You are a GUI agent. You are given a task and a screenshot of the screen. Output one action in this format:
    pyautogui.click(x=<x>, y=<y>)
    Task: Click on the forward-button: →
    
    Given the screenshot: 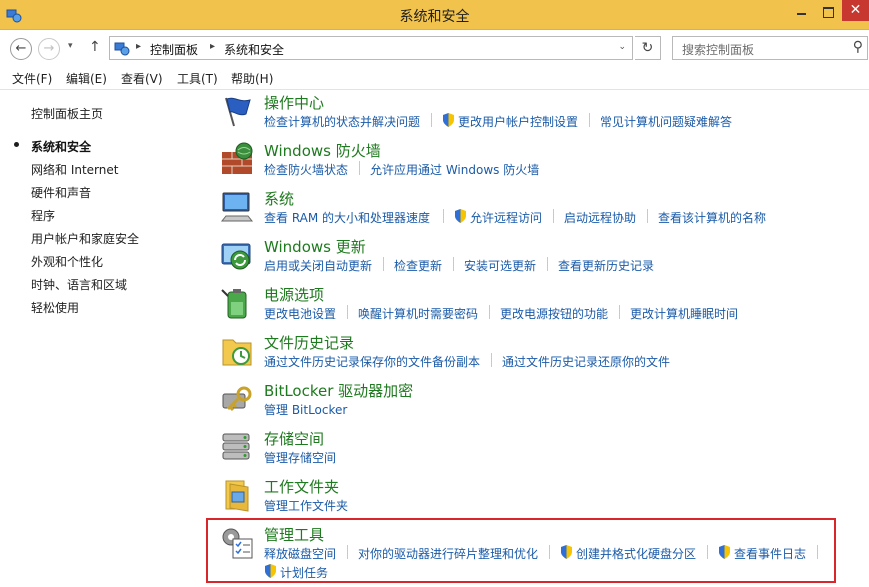 What is the action you would take?
    pyautogui.click(x=49, y=49)
    